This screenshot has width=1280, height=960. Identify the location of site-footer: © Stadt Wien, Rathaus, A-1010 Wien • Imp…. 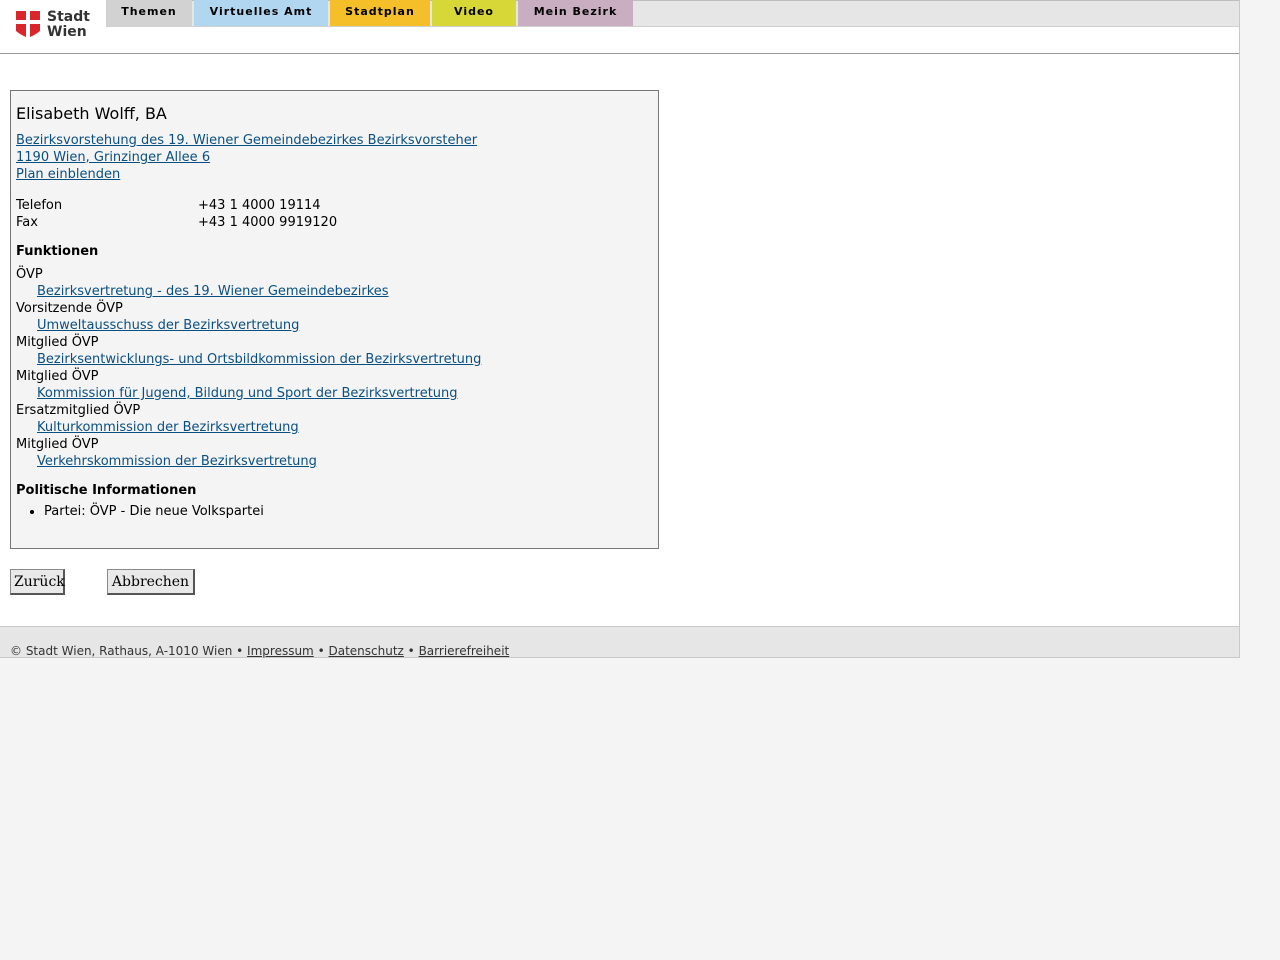
(619, 642).